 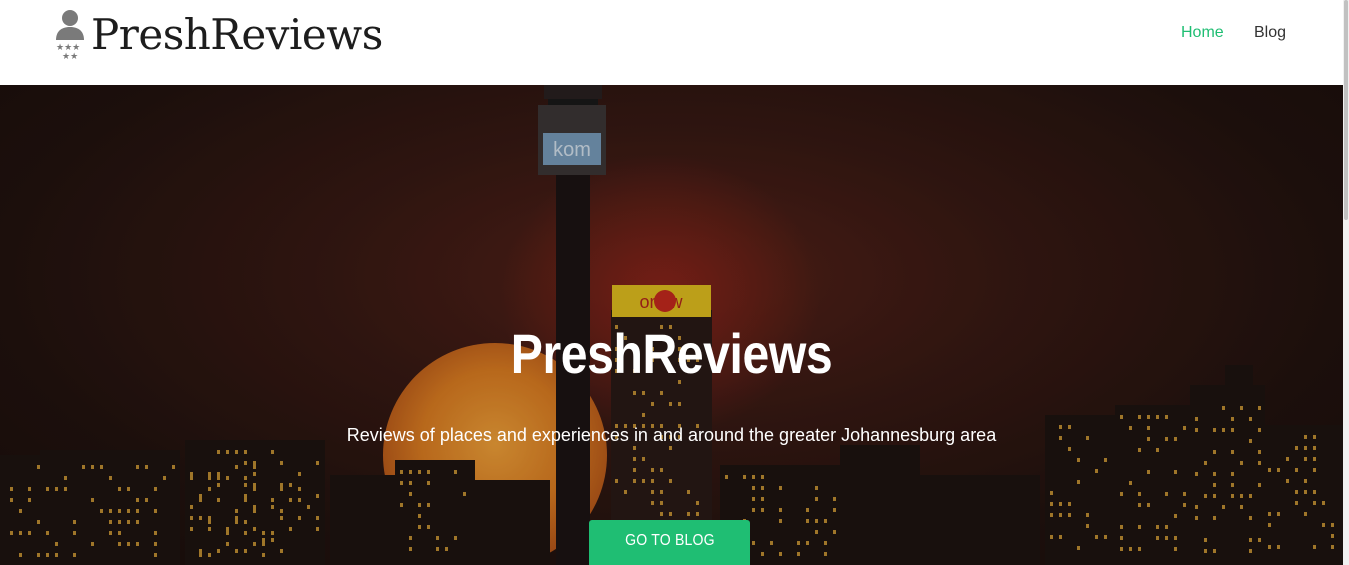 I want to click on scrollbar-thumb, so click(x=1346, y=110).